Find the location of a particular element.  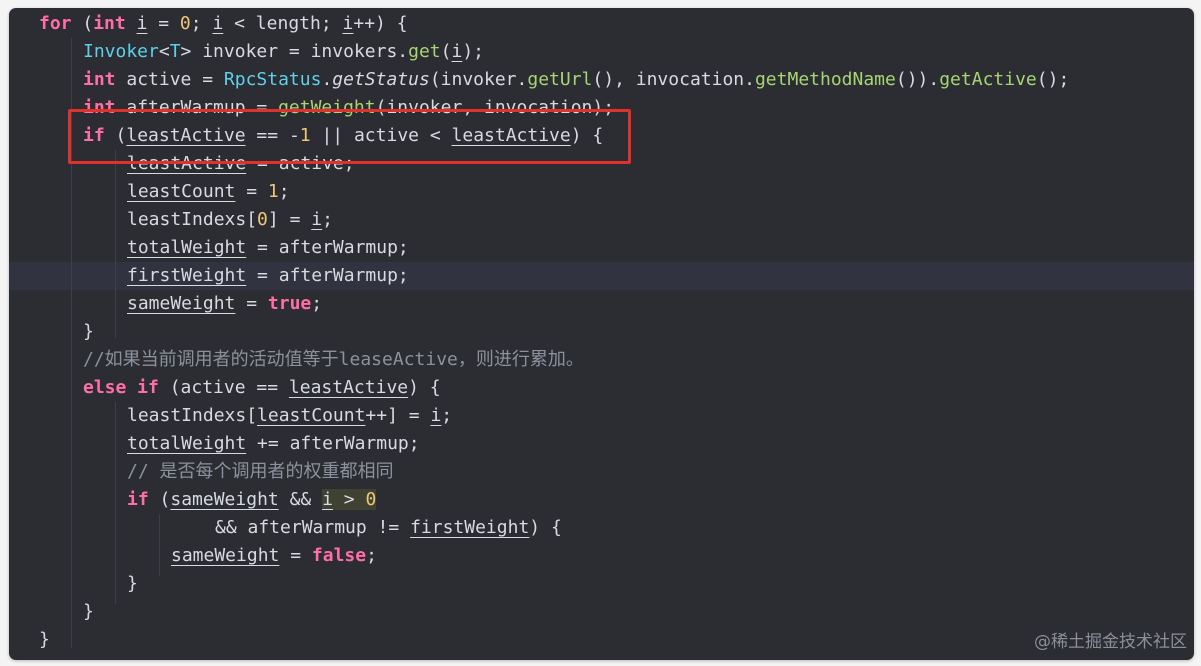

code-line: sameWeight = false; is located at coordinates (601, 556).